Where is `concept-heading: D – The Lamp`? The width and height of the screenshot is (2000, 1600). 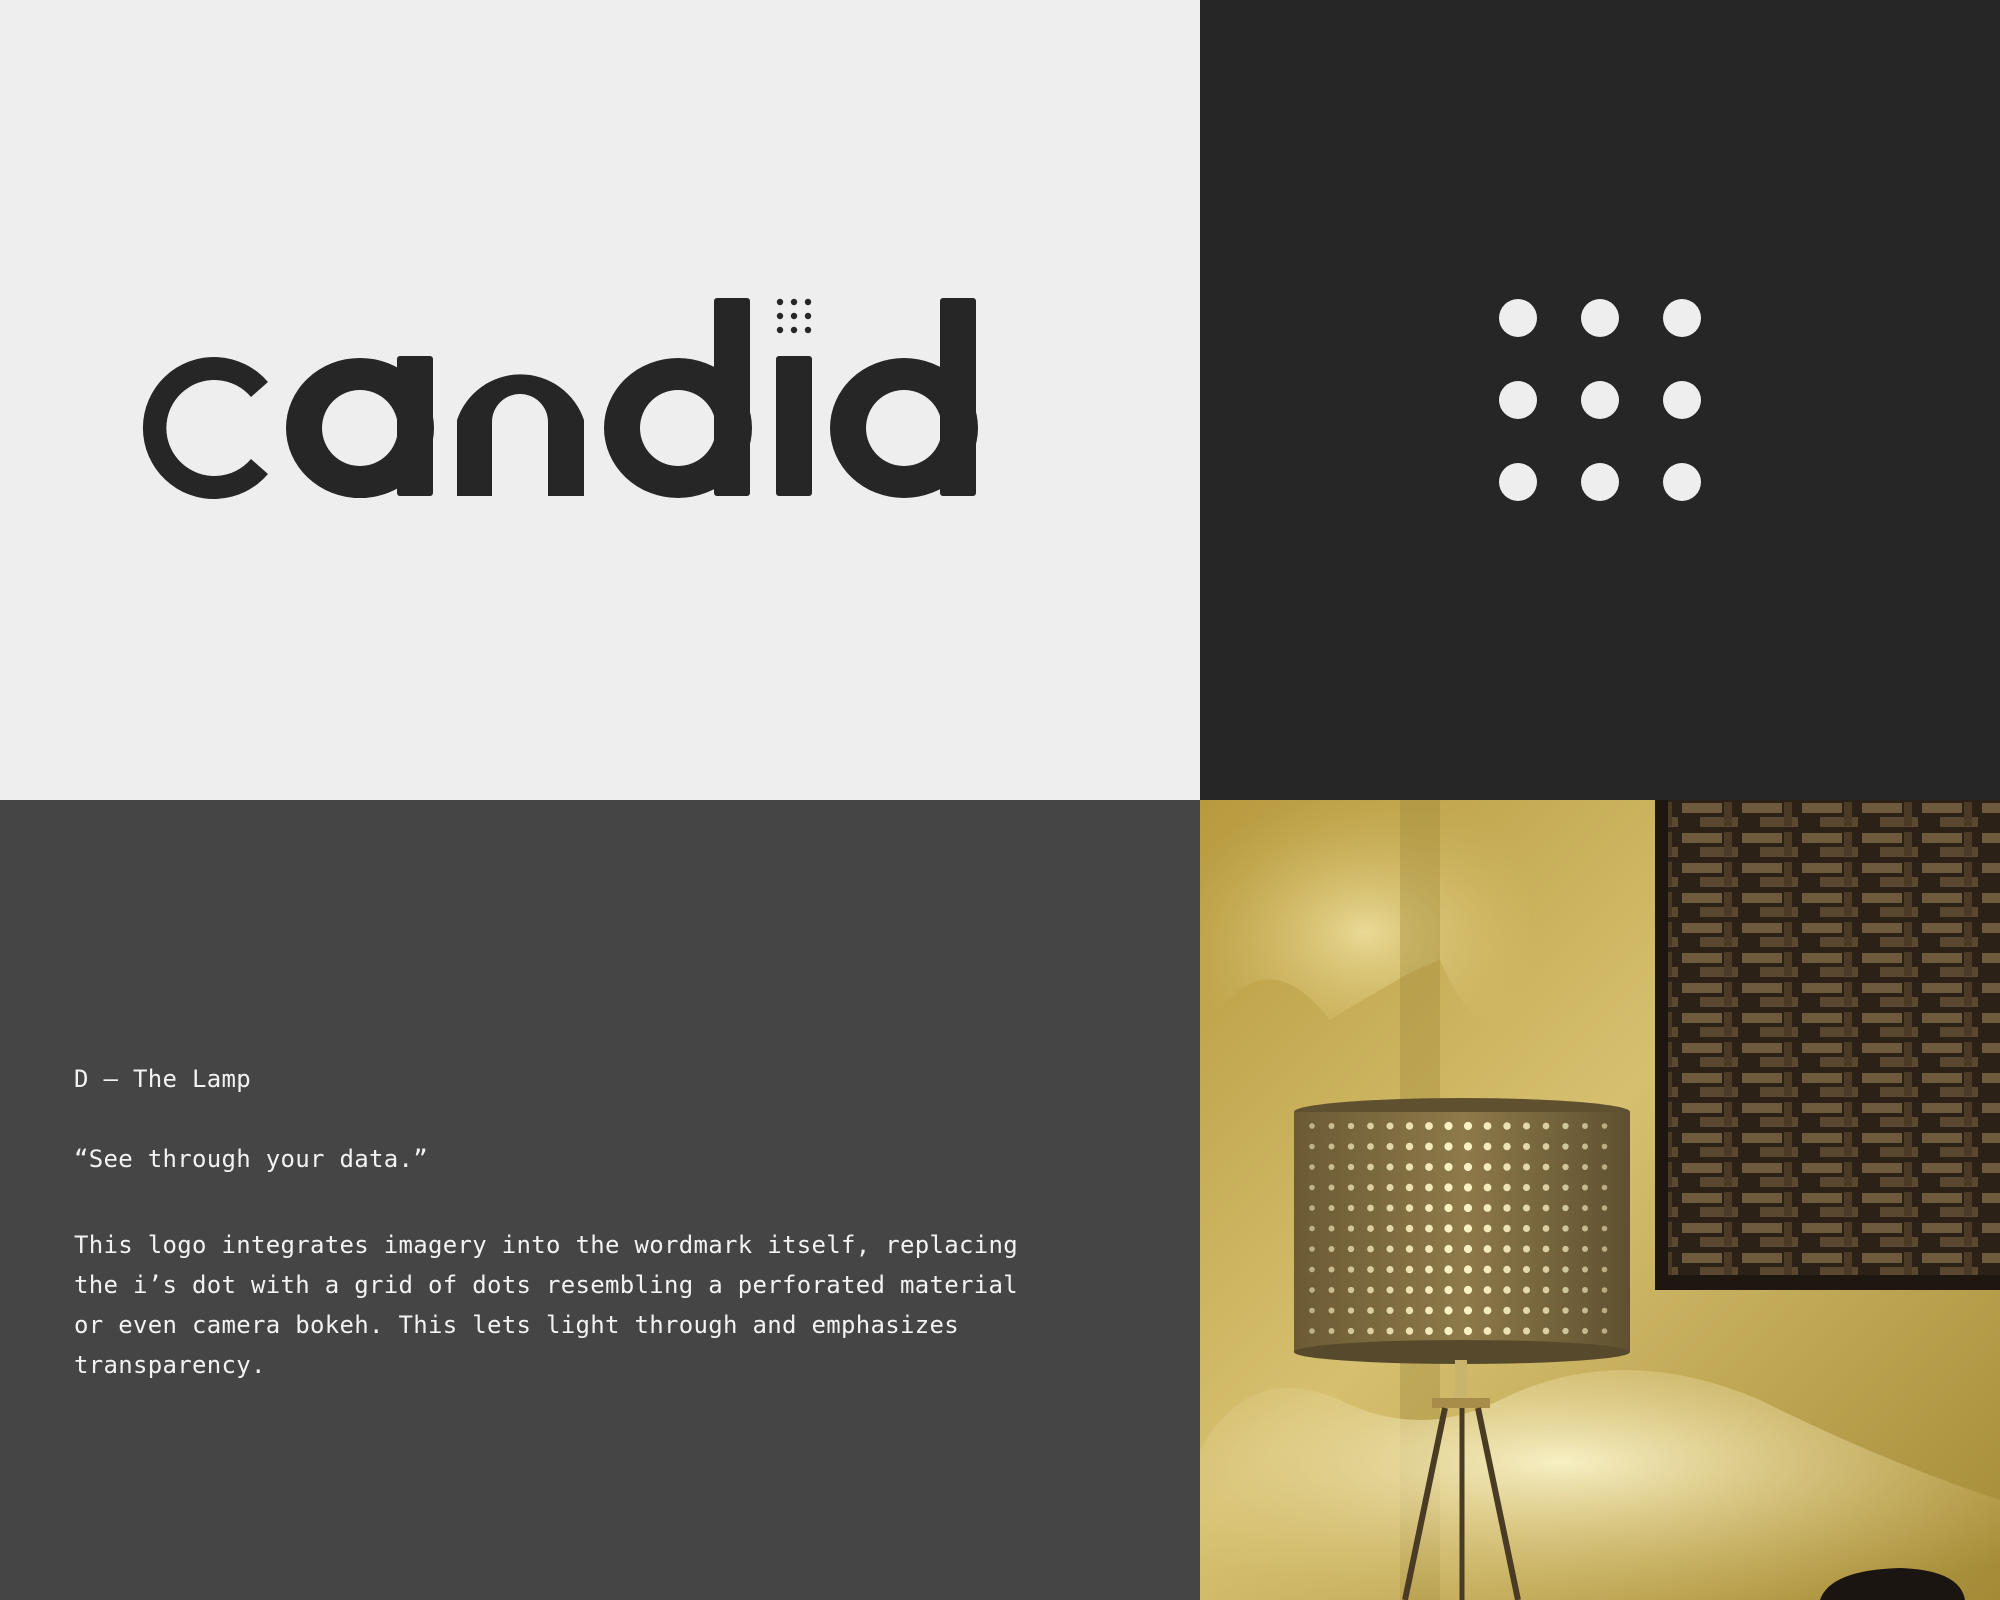 concept-heading: D – The Lamp is located at coordinates (162, 1079).